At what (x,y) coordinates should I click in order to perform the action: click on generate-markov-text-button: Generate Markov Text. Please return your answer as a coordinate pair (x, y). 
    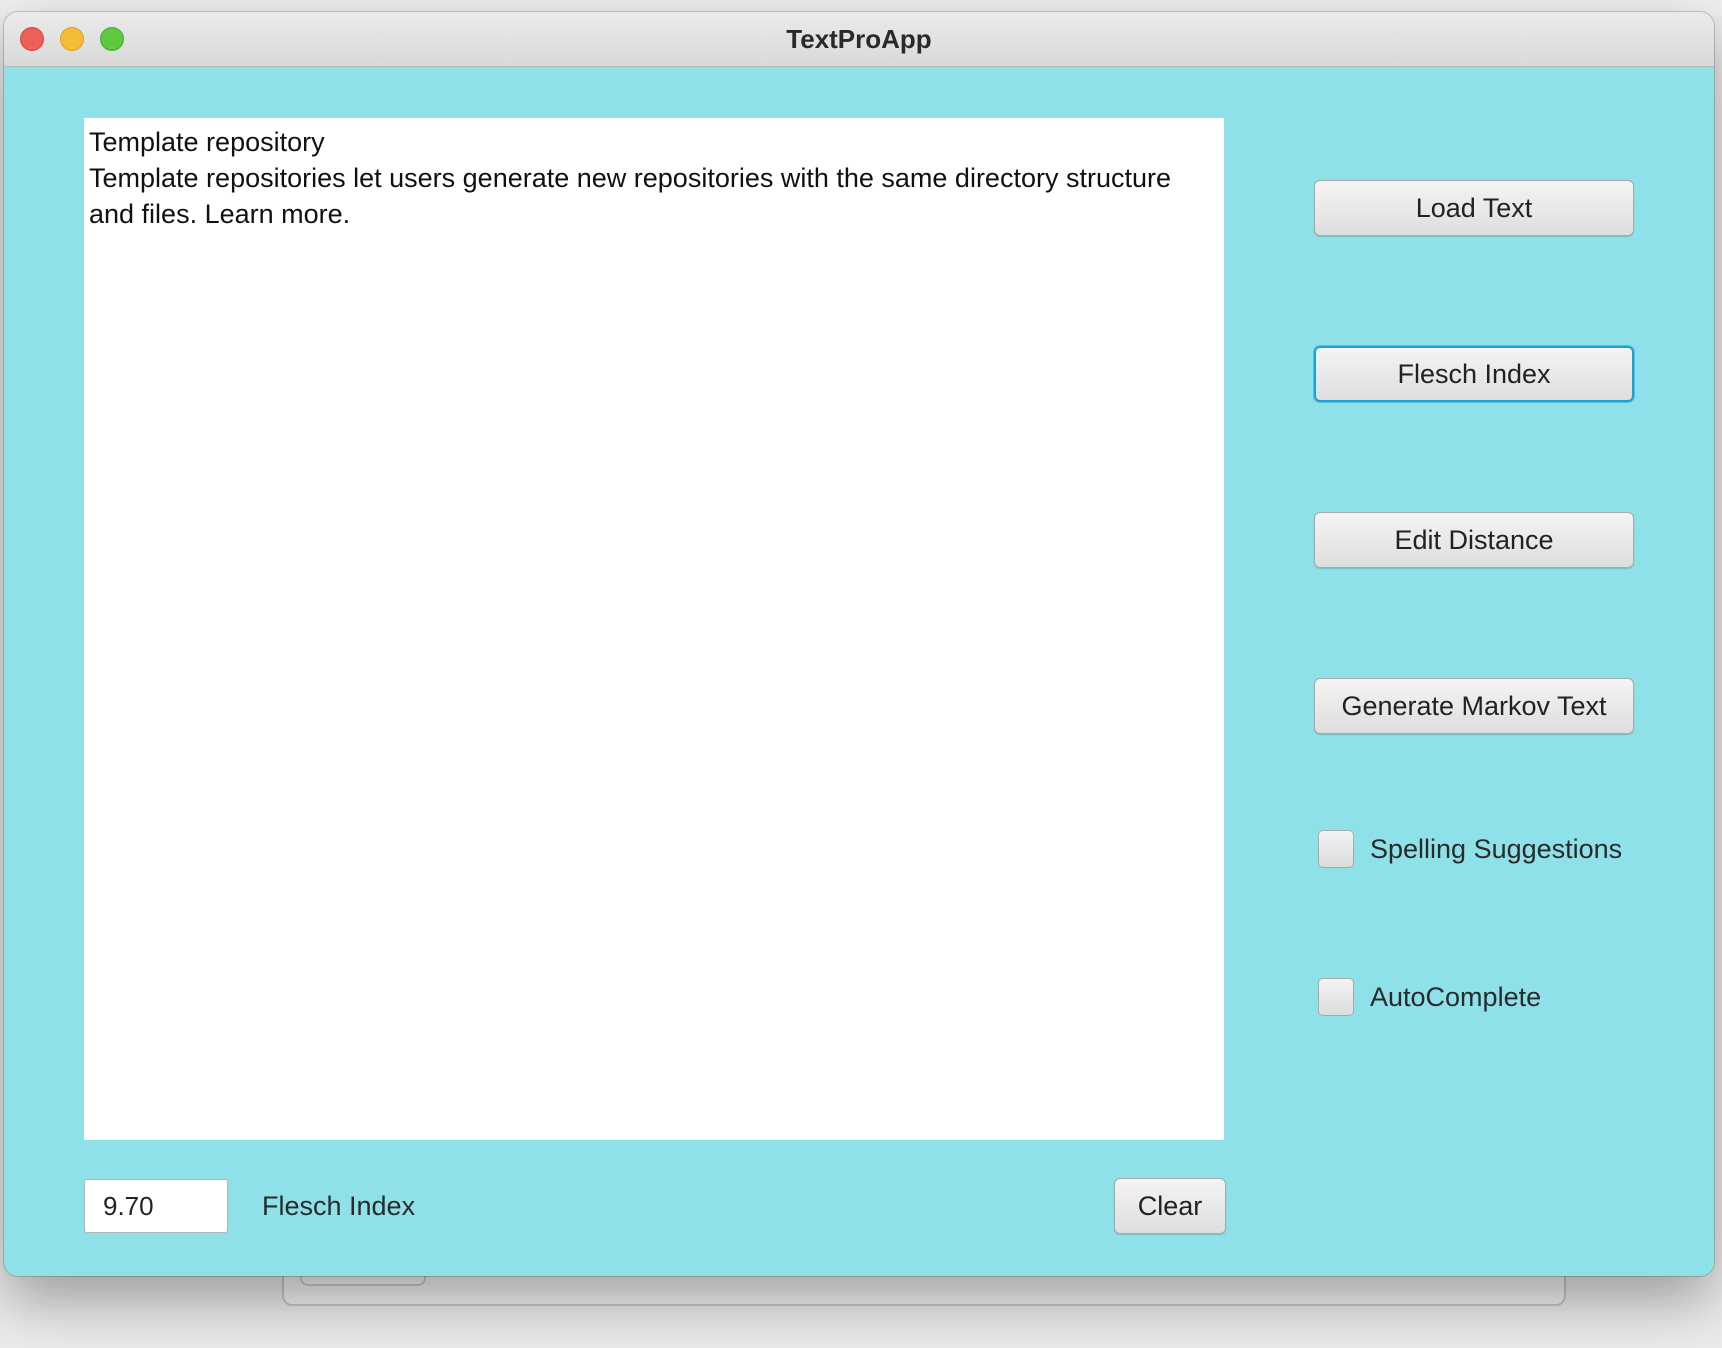
    Looking at the image, I should click on (1474, 706).